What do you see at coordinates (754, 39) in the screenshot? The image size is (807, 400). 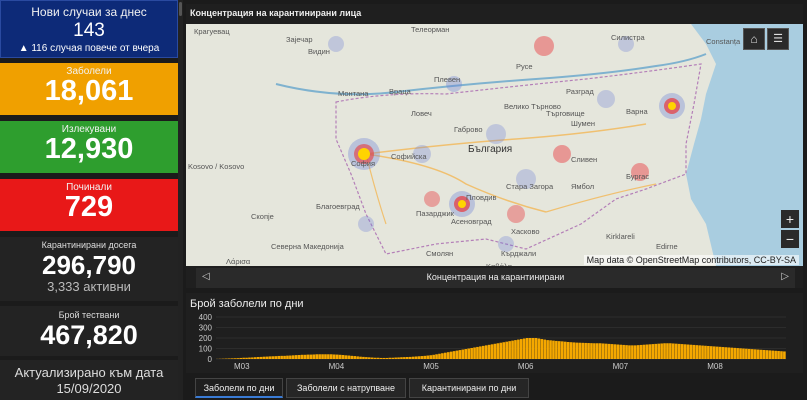 I see `map-home-button: ⌂` at bounding box center [754, 39].